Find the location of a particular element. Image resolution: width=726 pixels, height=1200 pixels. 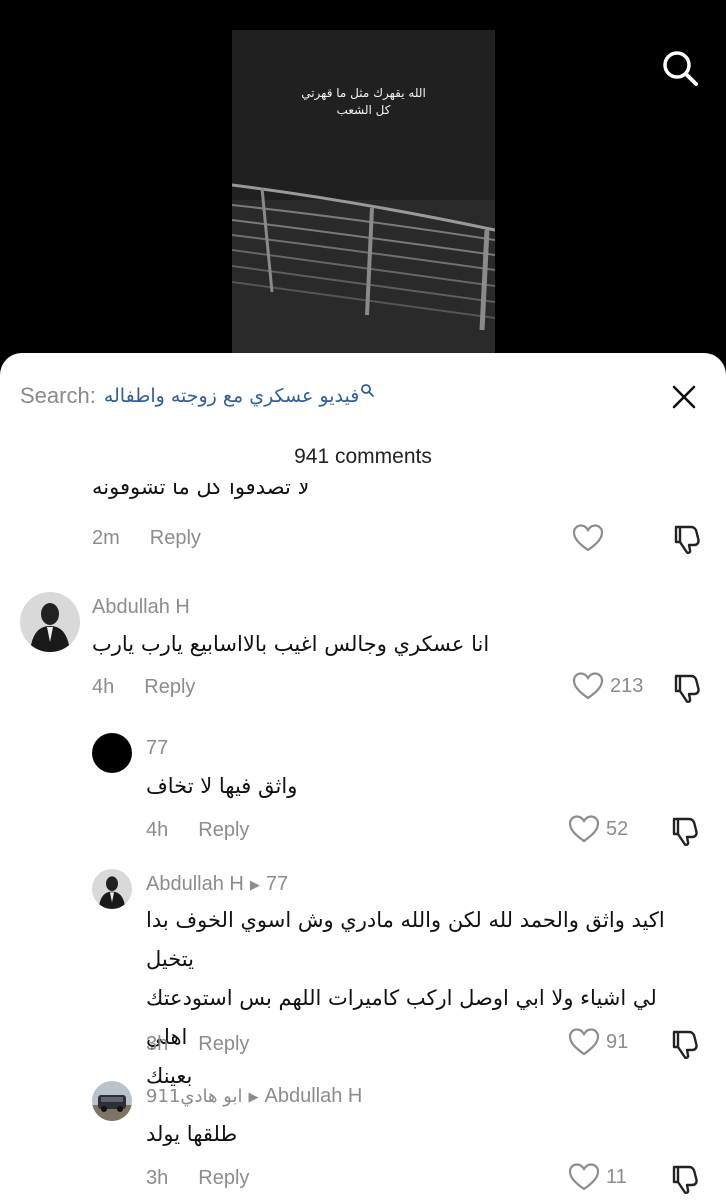

author-name: Abdullah H is located at coordinates (195, 884).